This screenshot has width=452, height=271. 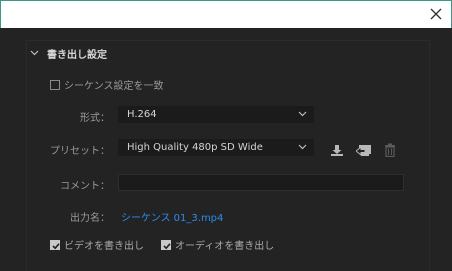 What do you see at coordinates (225, 246) in the screenshot?
I see `export-audio-label: オーディオを書き出し` at bounding box center [225, 246].